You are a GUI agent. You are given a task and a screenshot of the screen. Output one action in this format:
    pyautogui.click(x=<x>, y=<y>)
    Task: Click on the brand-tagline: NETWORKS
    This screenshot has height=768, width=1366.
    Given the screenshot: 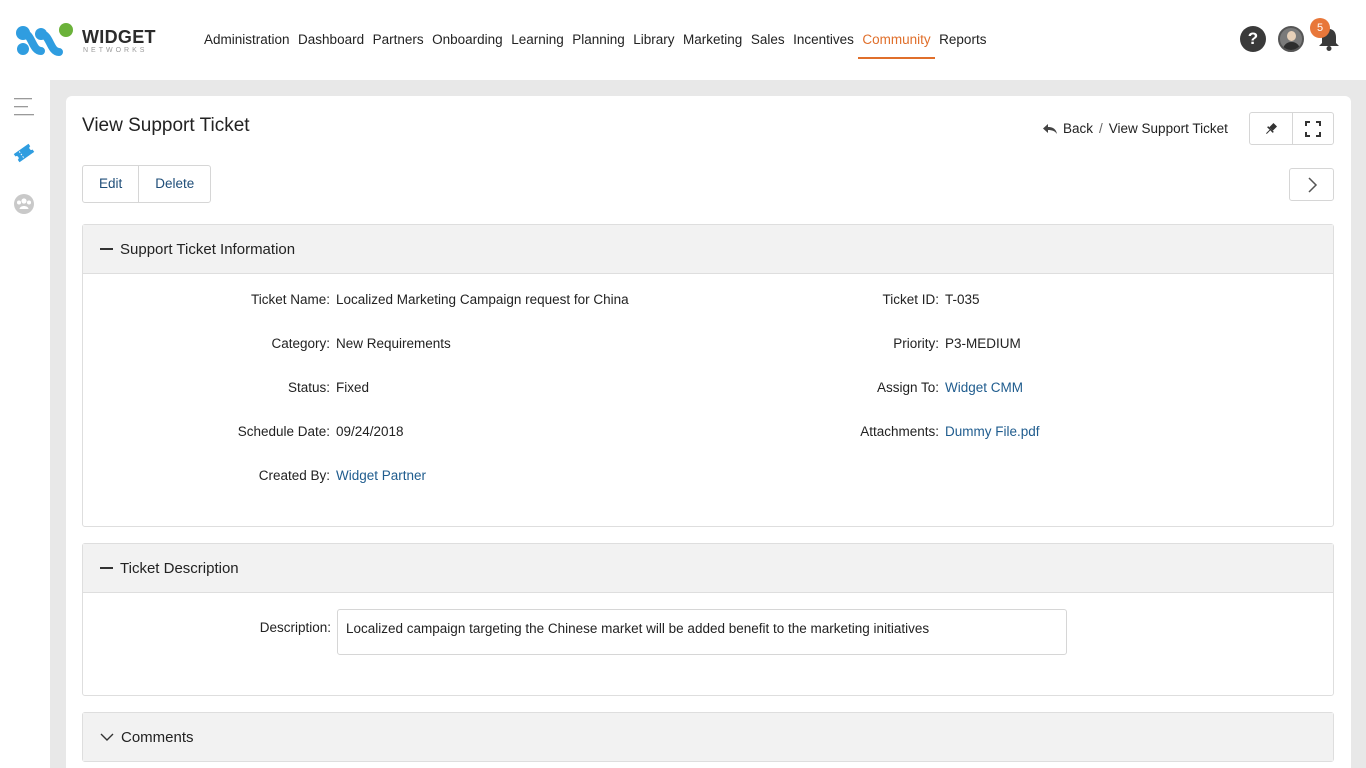 What is the action you would take?
    pyautogui.click(x=115, y=50)
    